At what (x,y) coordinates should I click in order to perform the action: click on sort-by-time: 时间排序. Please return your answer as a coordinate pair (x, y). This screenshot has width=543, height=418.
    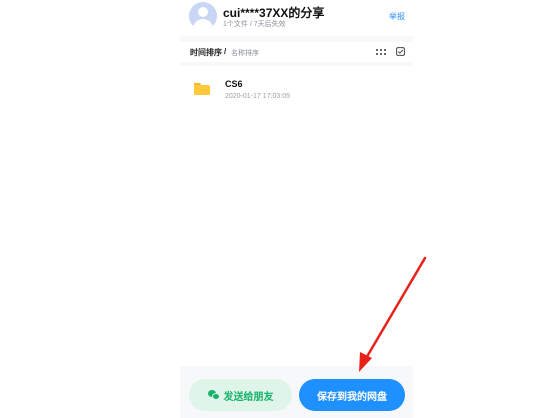
    Looking at the image, I should click on (206, 52).